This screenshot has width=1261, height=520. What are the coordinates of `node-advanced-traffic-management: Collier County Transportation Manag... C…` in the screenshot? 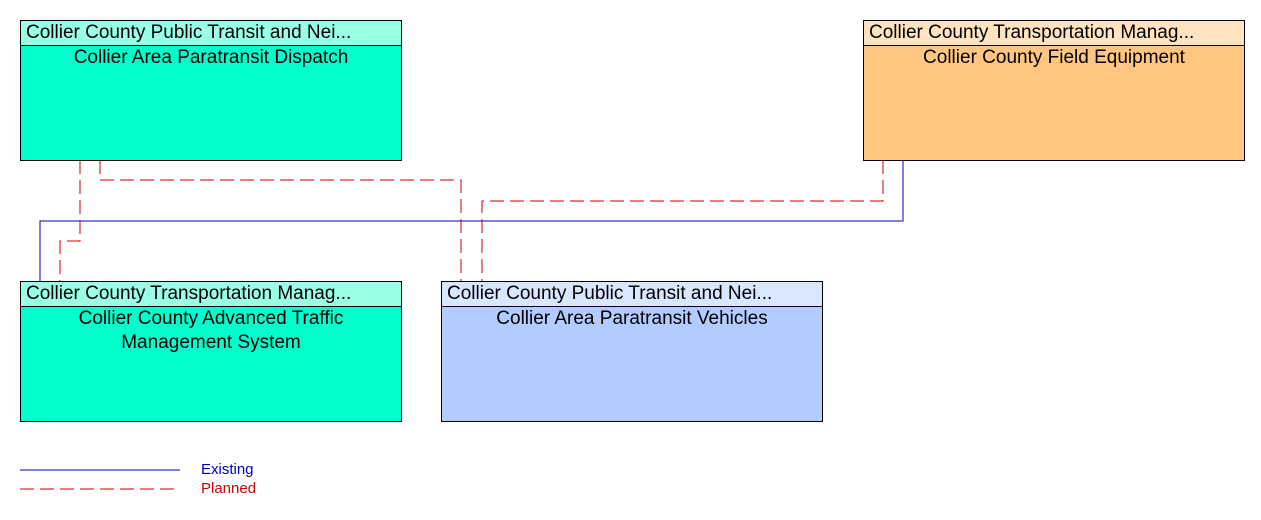 It's located at (211, 351).